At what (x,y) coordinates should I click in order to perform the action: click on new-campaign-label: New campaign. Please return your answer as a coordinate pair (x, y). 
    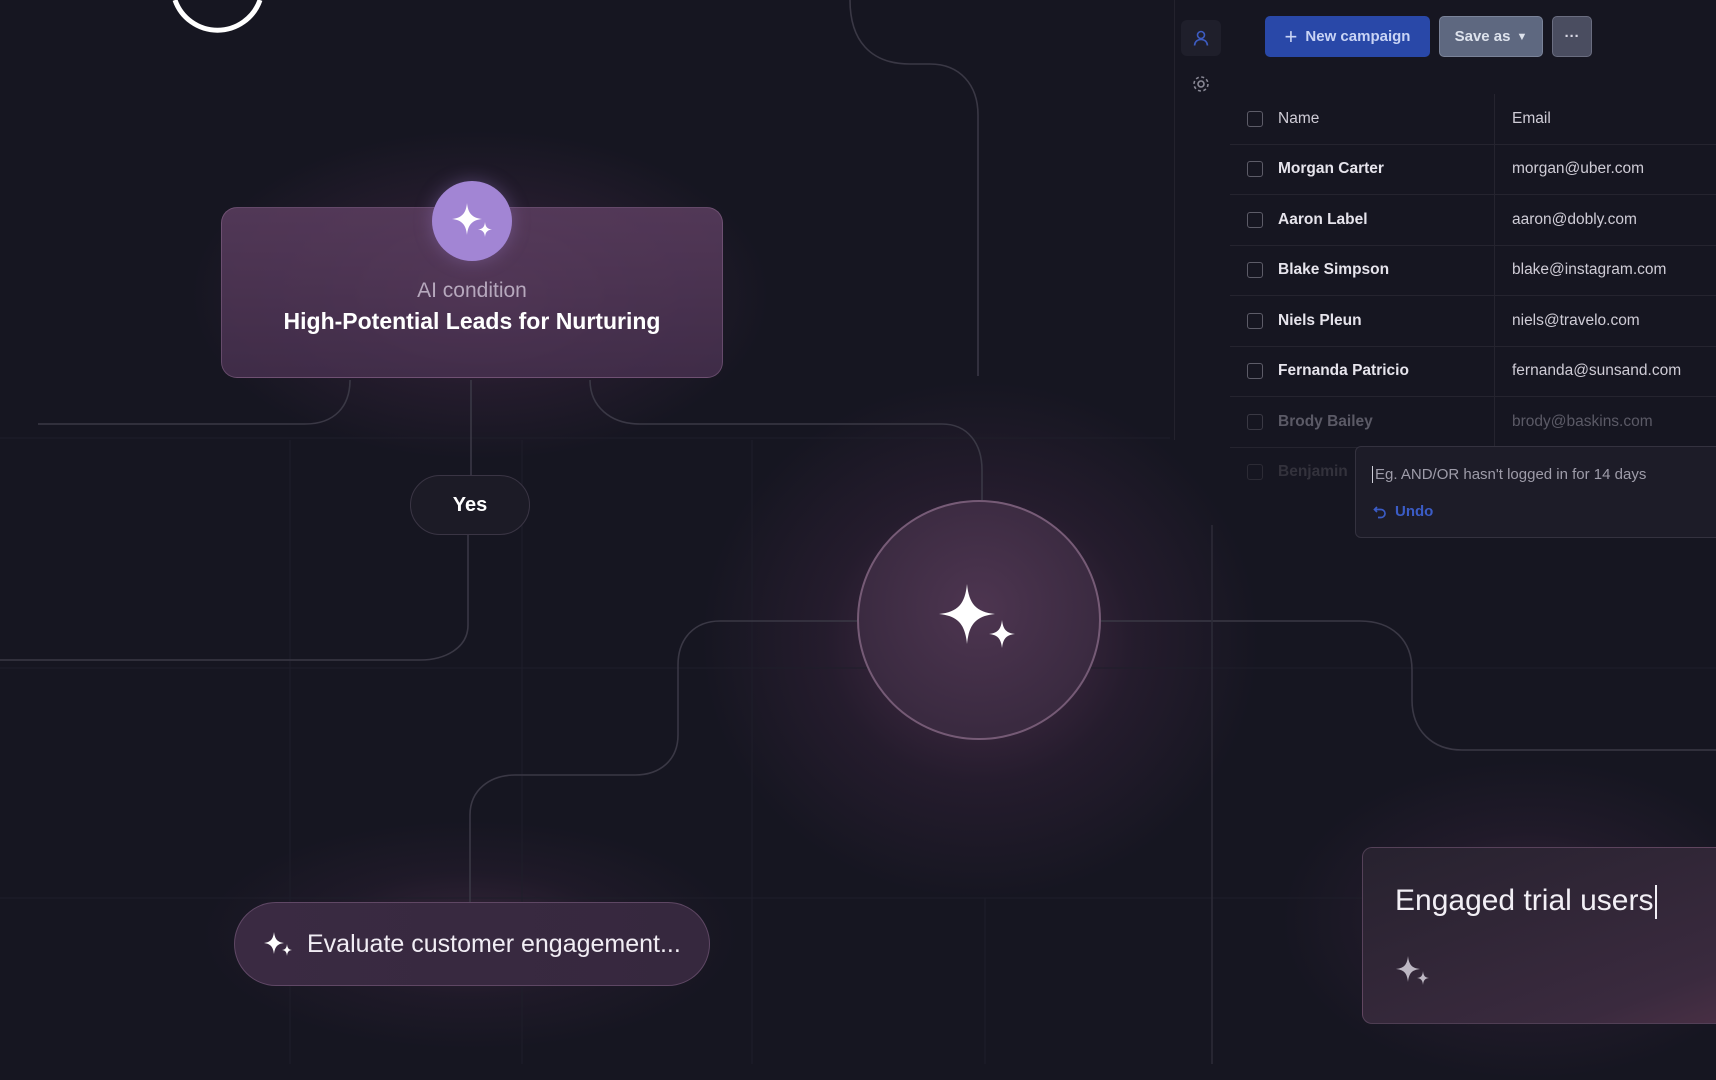
    Looking at the image, I should click on (1358, 36).